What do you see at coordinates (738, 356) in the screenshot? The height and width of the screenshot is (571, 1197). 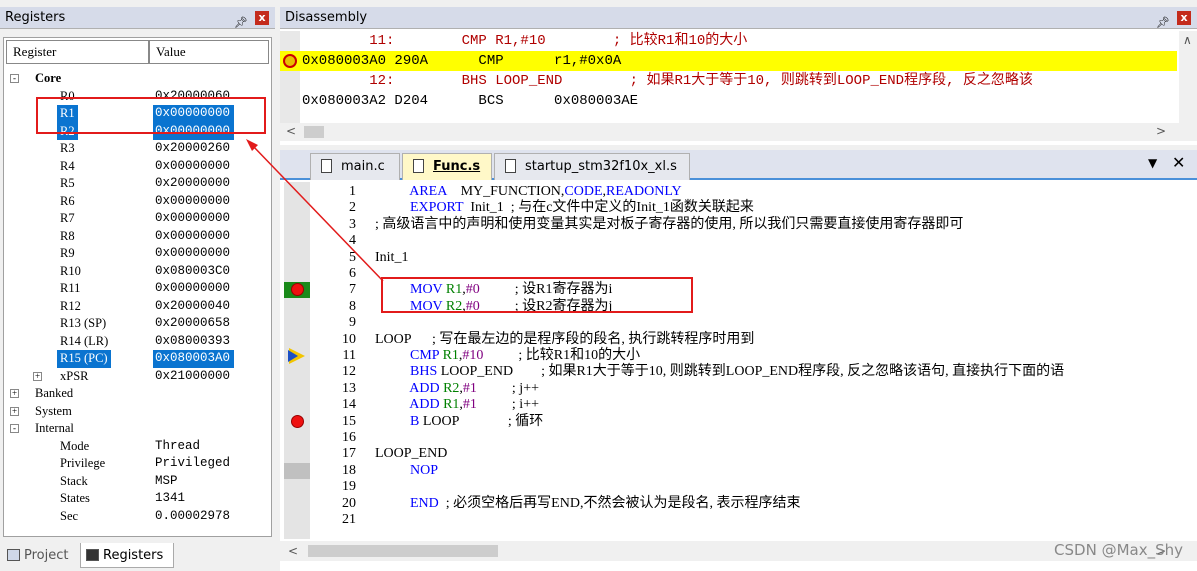 I see `code-line: 11 CMP R1,#10 ; 比较R1和10的大小` at bounding box center [738, 356].